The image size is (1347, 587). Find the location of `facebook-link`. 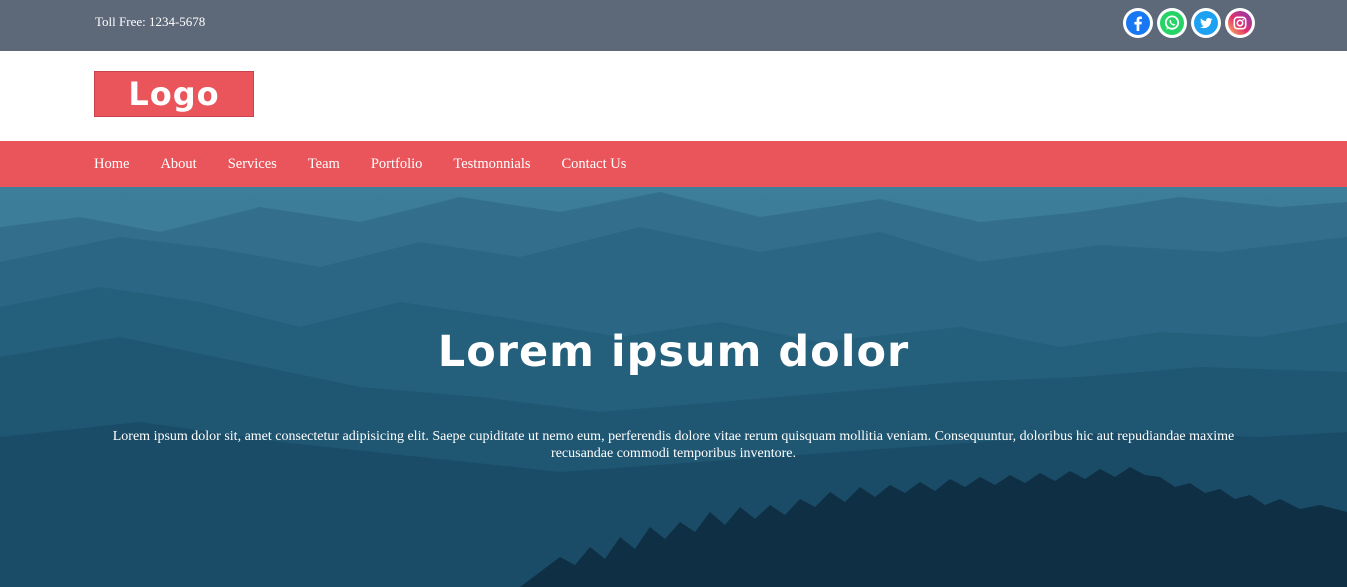

facebook-link is located at coordinates (1138, 23).